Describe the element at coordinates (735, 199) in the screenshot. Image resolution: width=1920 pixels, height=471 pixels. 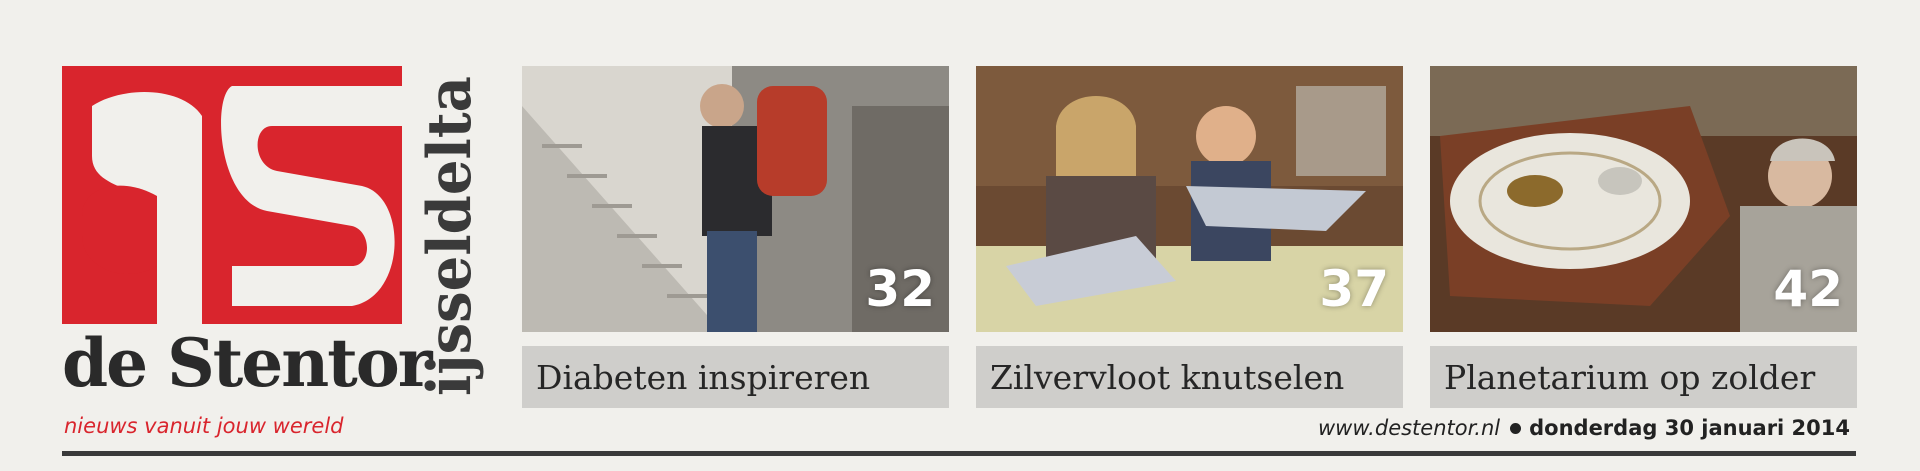
I see `teaser-photo-stairs: 32` at that location.